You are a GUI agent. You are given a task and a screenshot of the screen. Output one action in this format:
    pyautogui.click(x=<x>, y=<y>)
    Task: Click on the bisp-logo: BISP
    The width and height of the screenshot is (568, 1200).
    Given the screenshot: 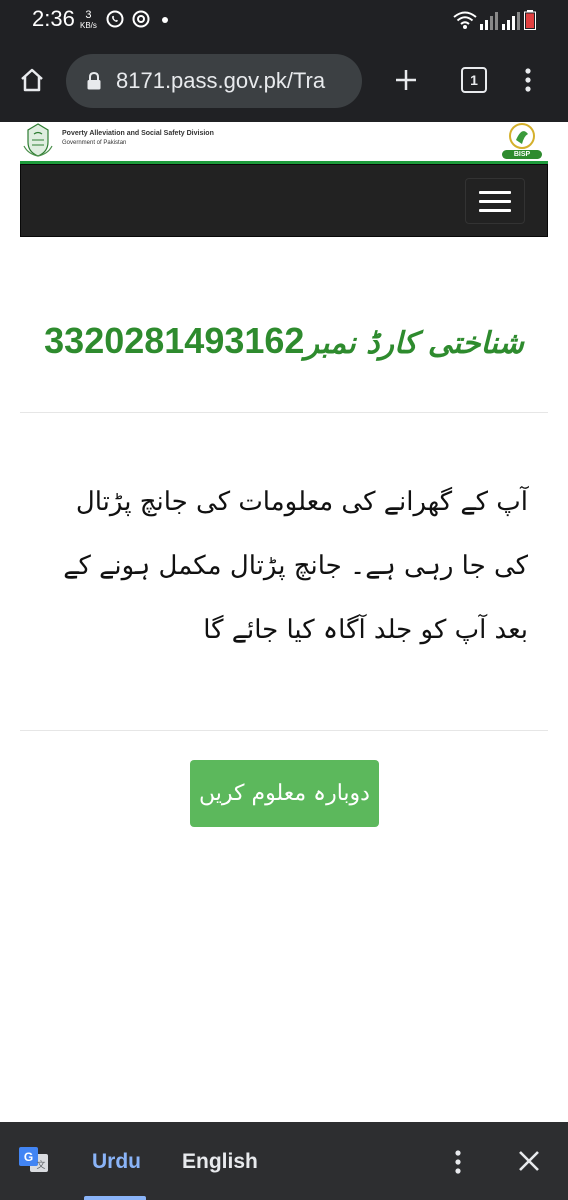 What is the action you would take?
    pyautogui.click(x=522, y=142)
    